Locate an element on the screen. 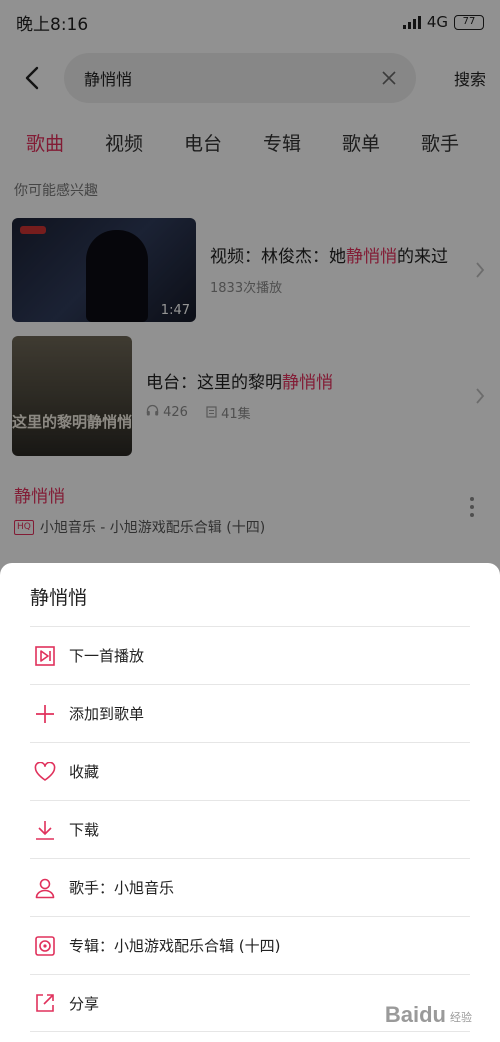  watermark-brand: Baidu is located at coordinates (415, 1014).